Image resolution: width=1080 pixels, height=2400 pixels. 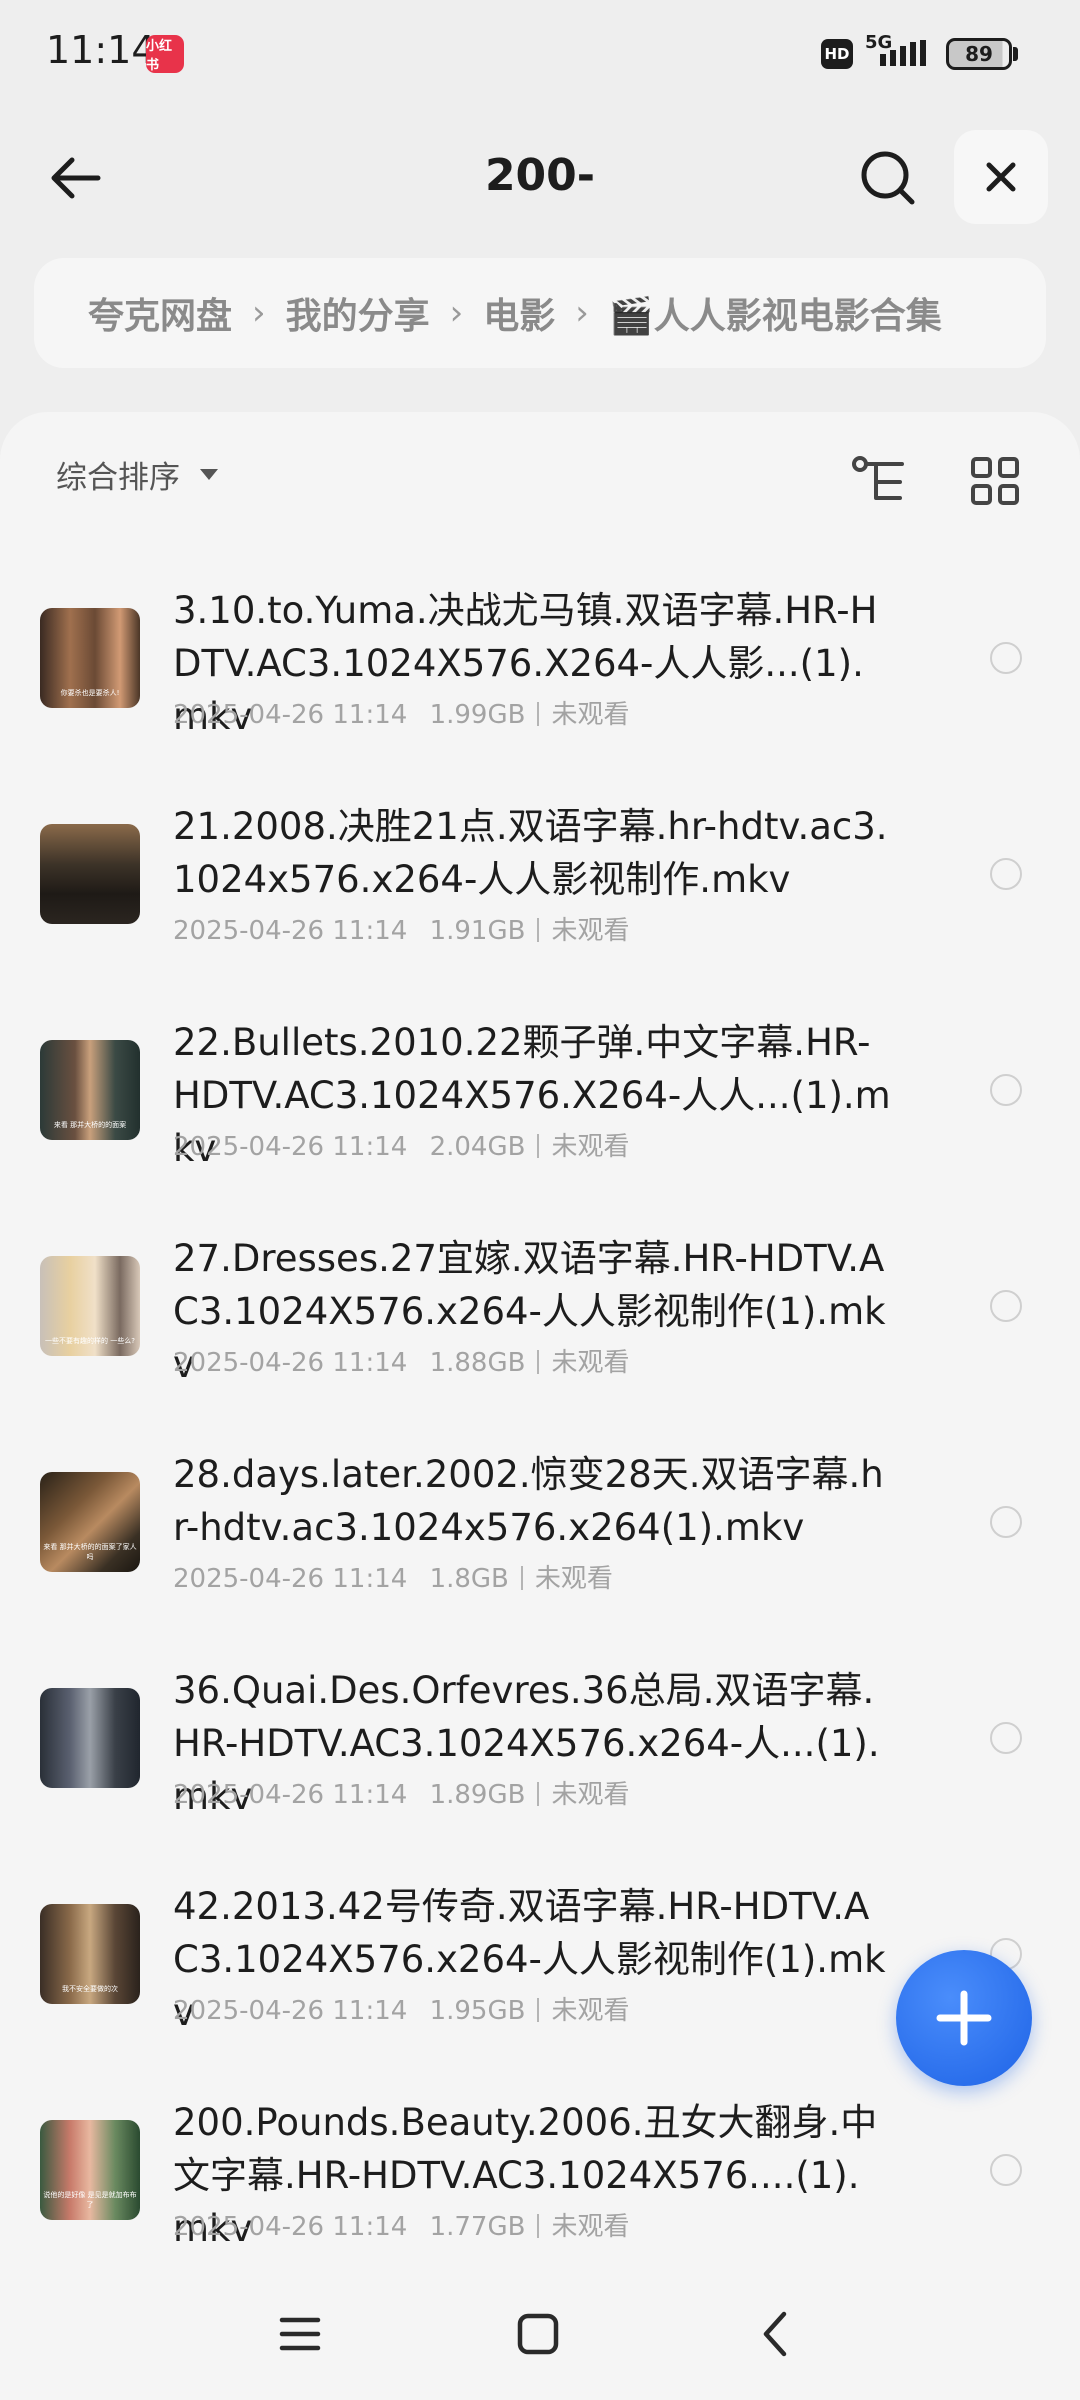 I want to click on breadcrumb-item-collection: 🎬人人影视电影合集, so click(x=775, y=313).